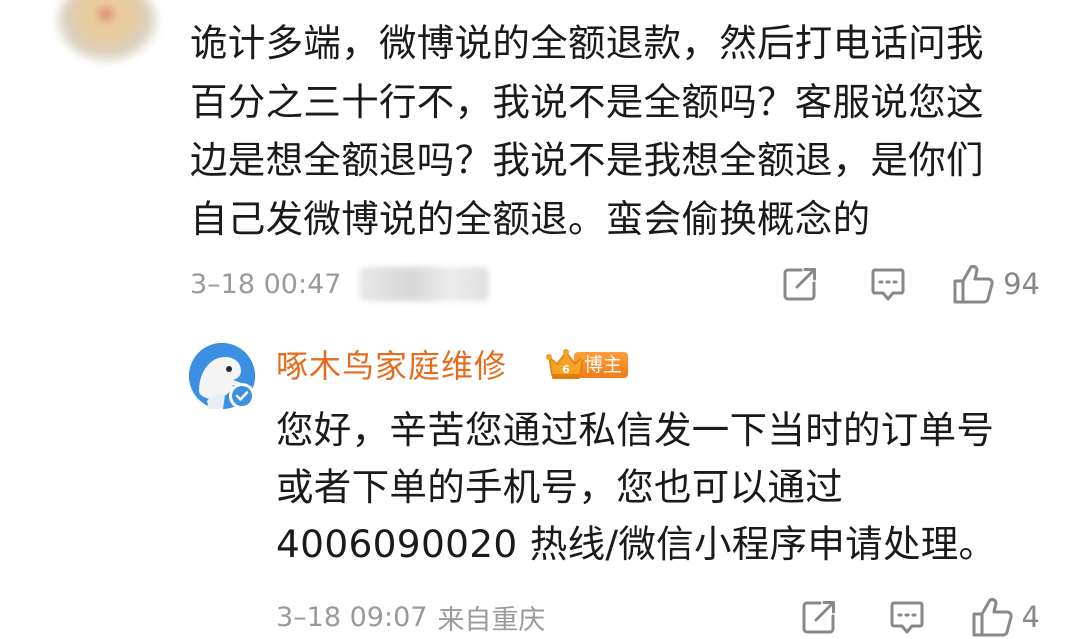 Image resolution: width=1080 pixels, height=639 pixels. I want to click on reply-line: 或者下单的手机号，您也可以通过, so click(559, 487).